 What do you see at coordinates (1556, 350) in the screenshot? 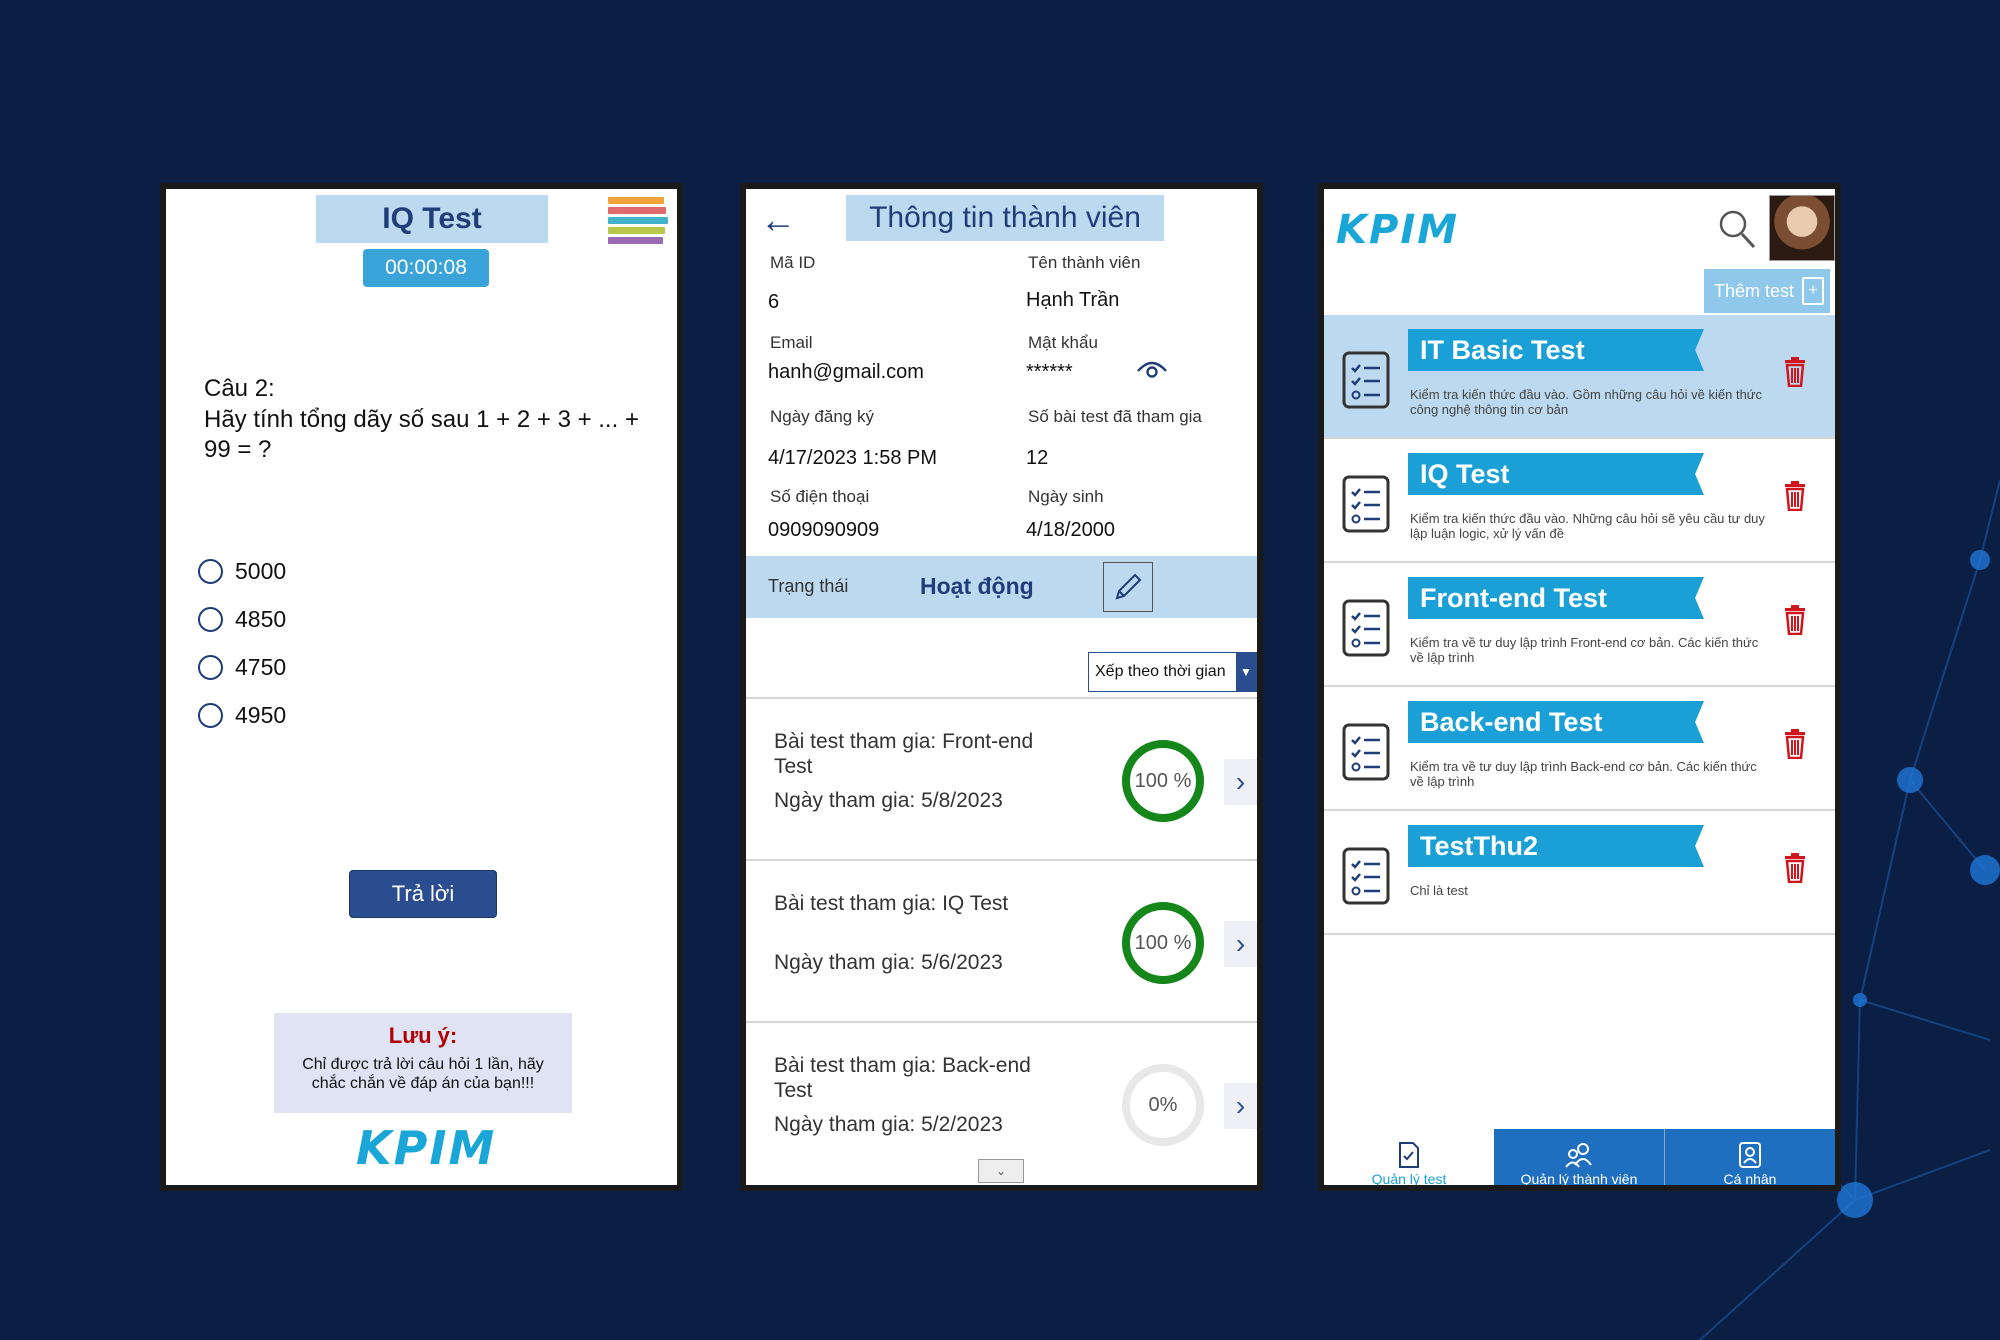
I see `test-title: IT Basic Test` at bounding box center [1556, 350].